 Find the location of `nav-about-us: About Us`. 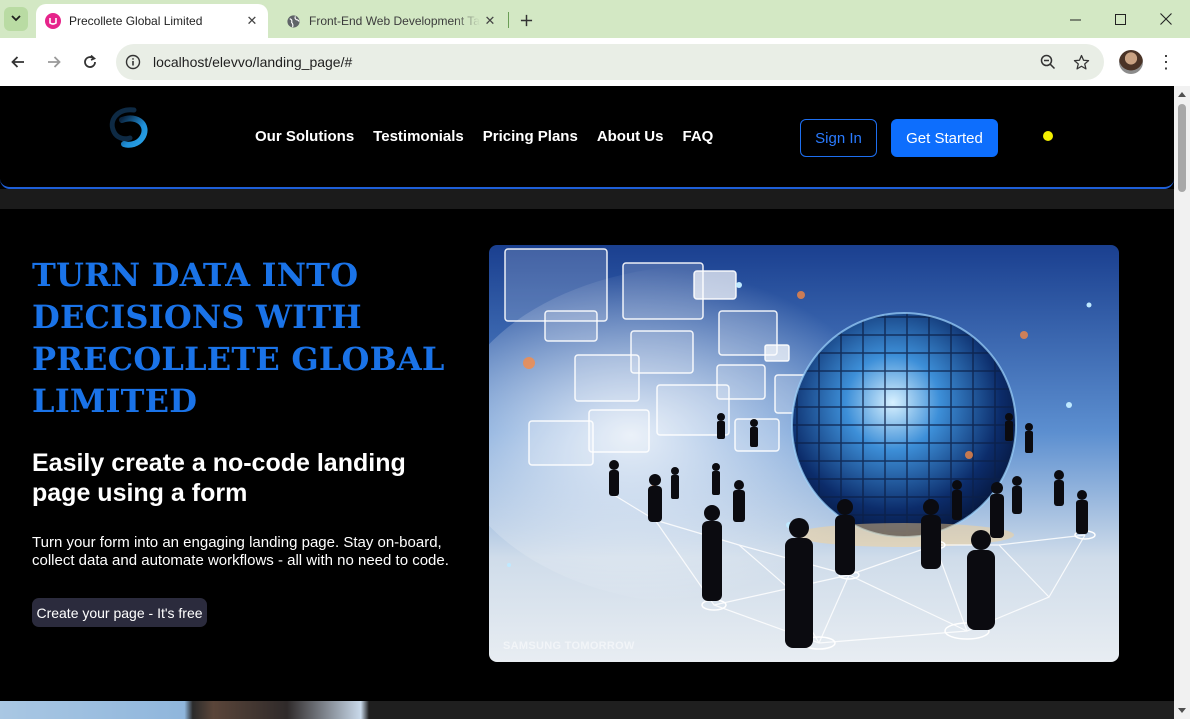

nav-about-us: About Us is located at coordinates (630, 136).